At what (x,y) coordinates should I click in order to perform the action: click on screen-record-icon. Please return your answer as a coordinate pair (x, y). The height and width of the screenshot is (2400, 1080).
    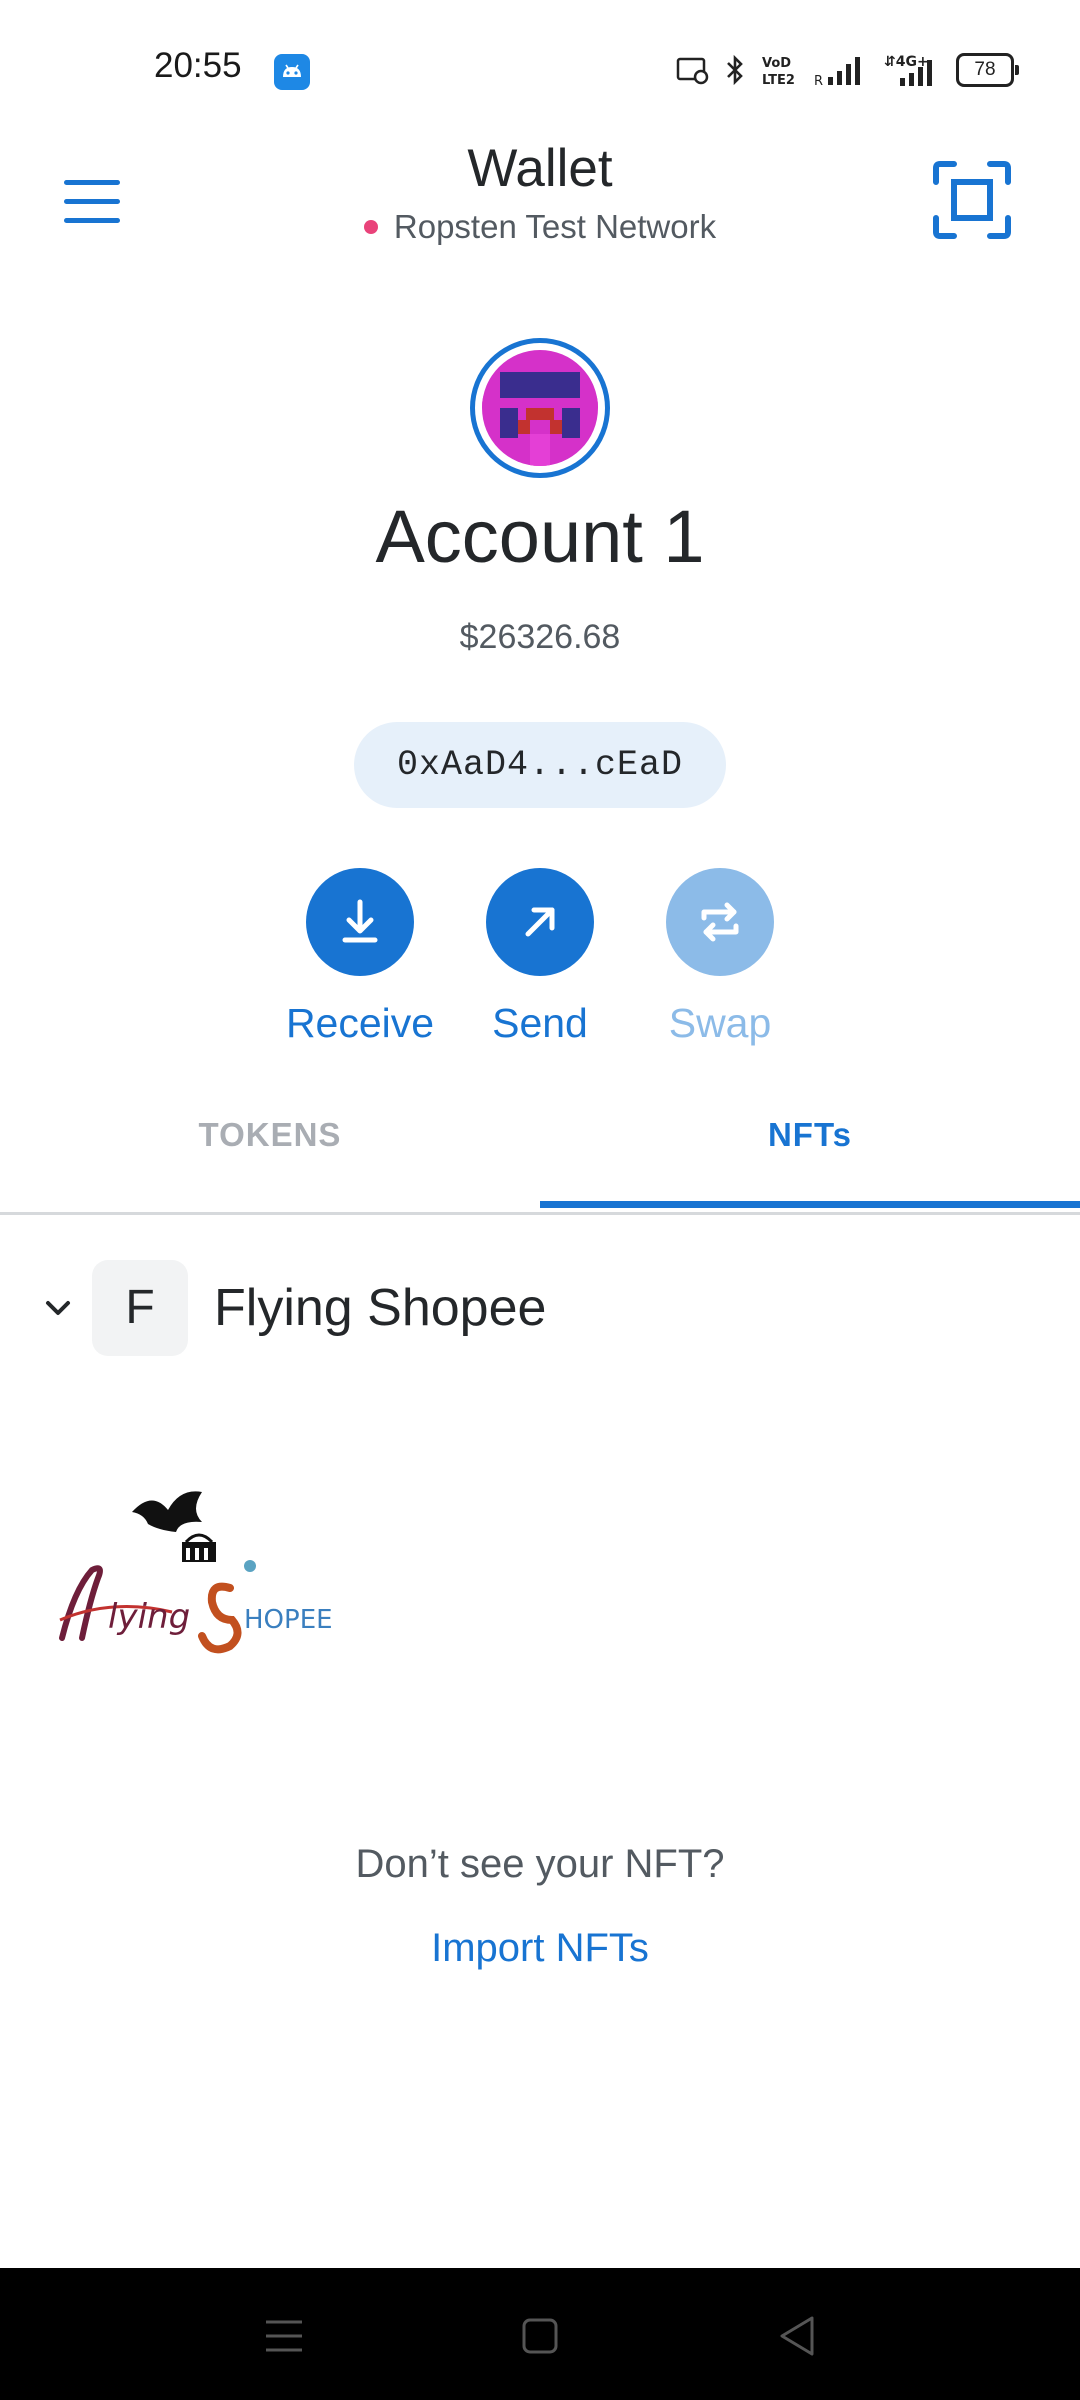
    Looking at the image, I should click on (692, 71).